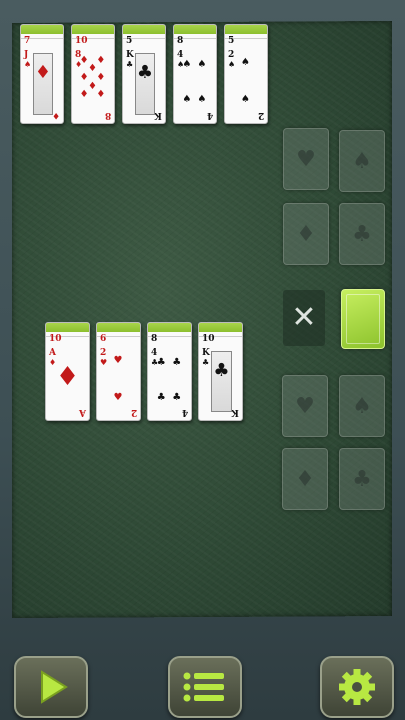  I want to click on gear-icon, so click(357, 687).